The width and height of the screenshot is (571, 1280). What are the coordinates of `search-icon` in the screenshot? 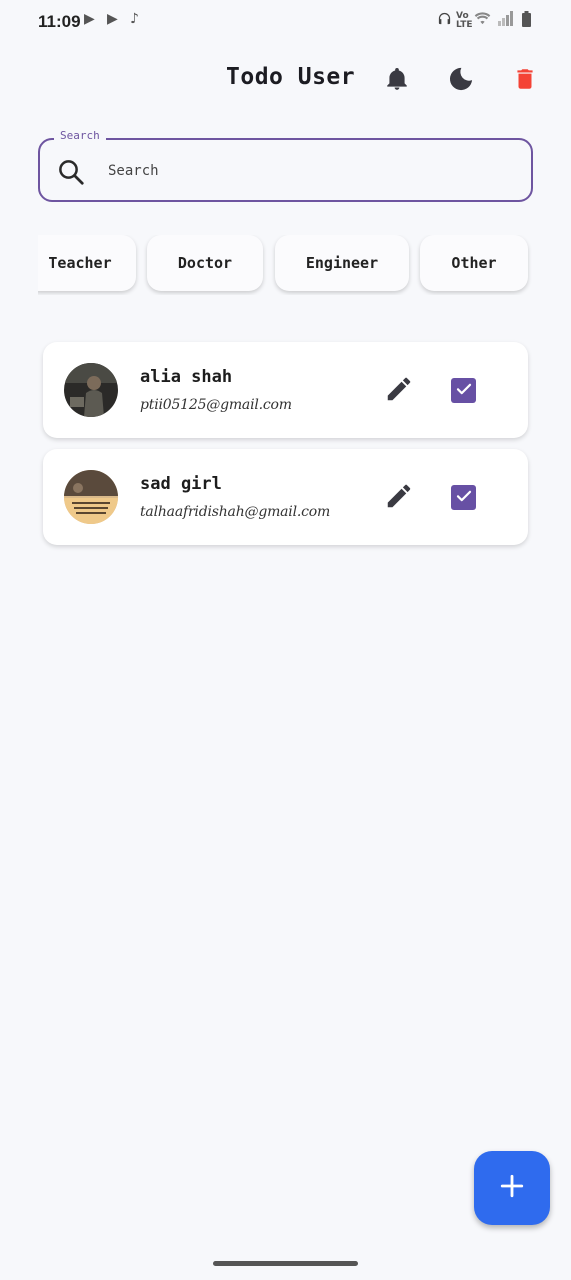 It's located at (71, 174).